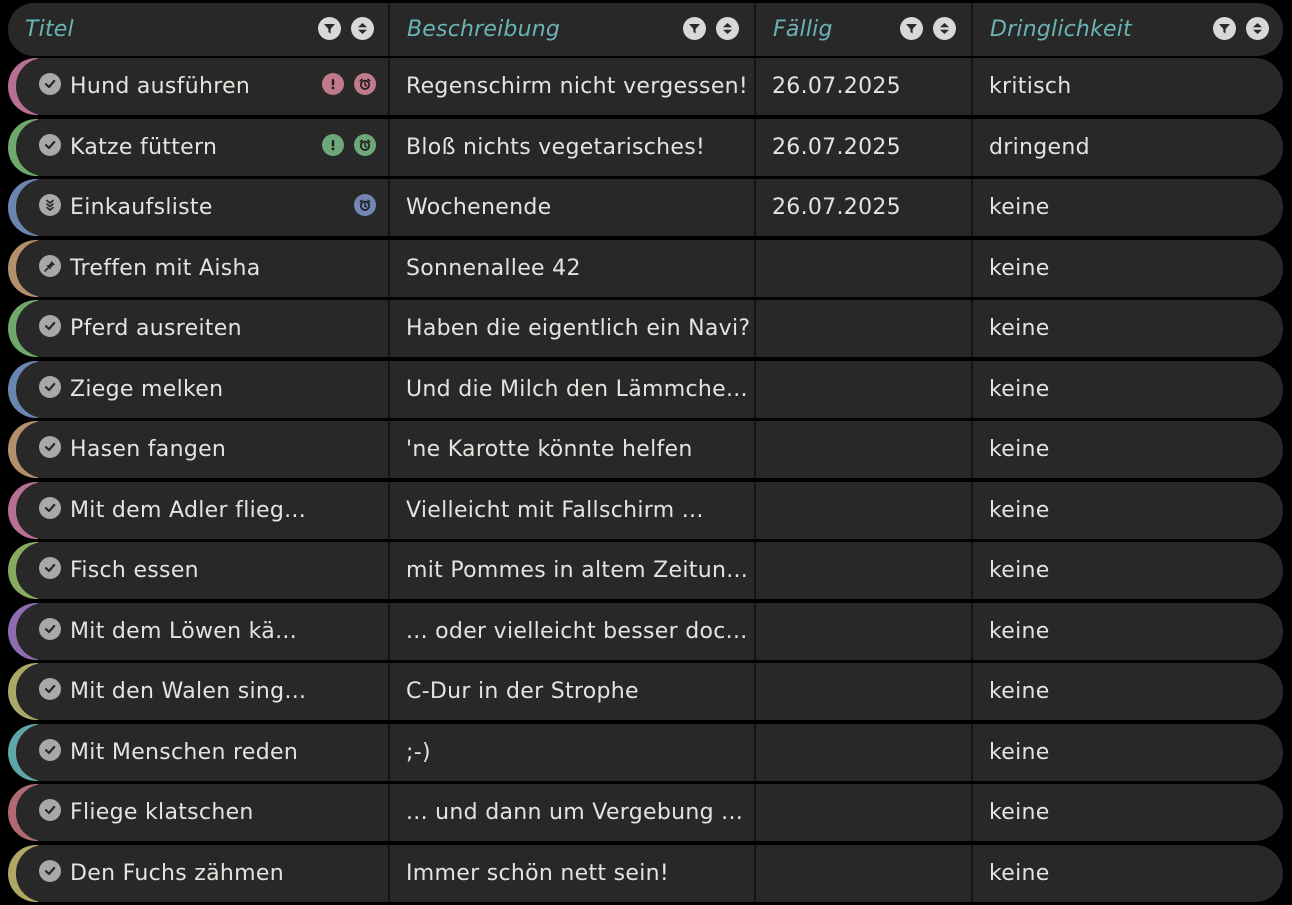  I want to click on task-description: Wochenende, so click(479, 207).